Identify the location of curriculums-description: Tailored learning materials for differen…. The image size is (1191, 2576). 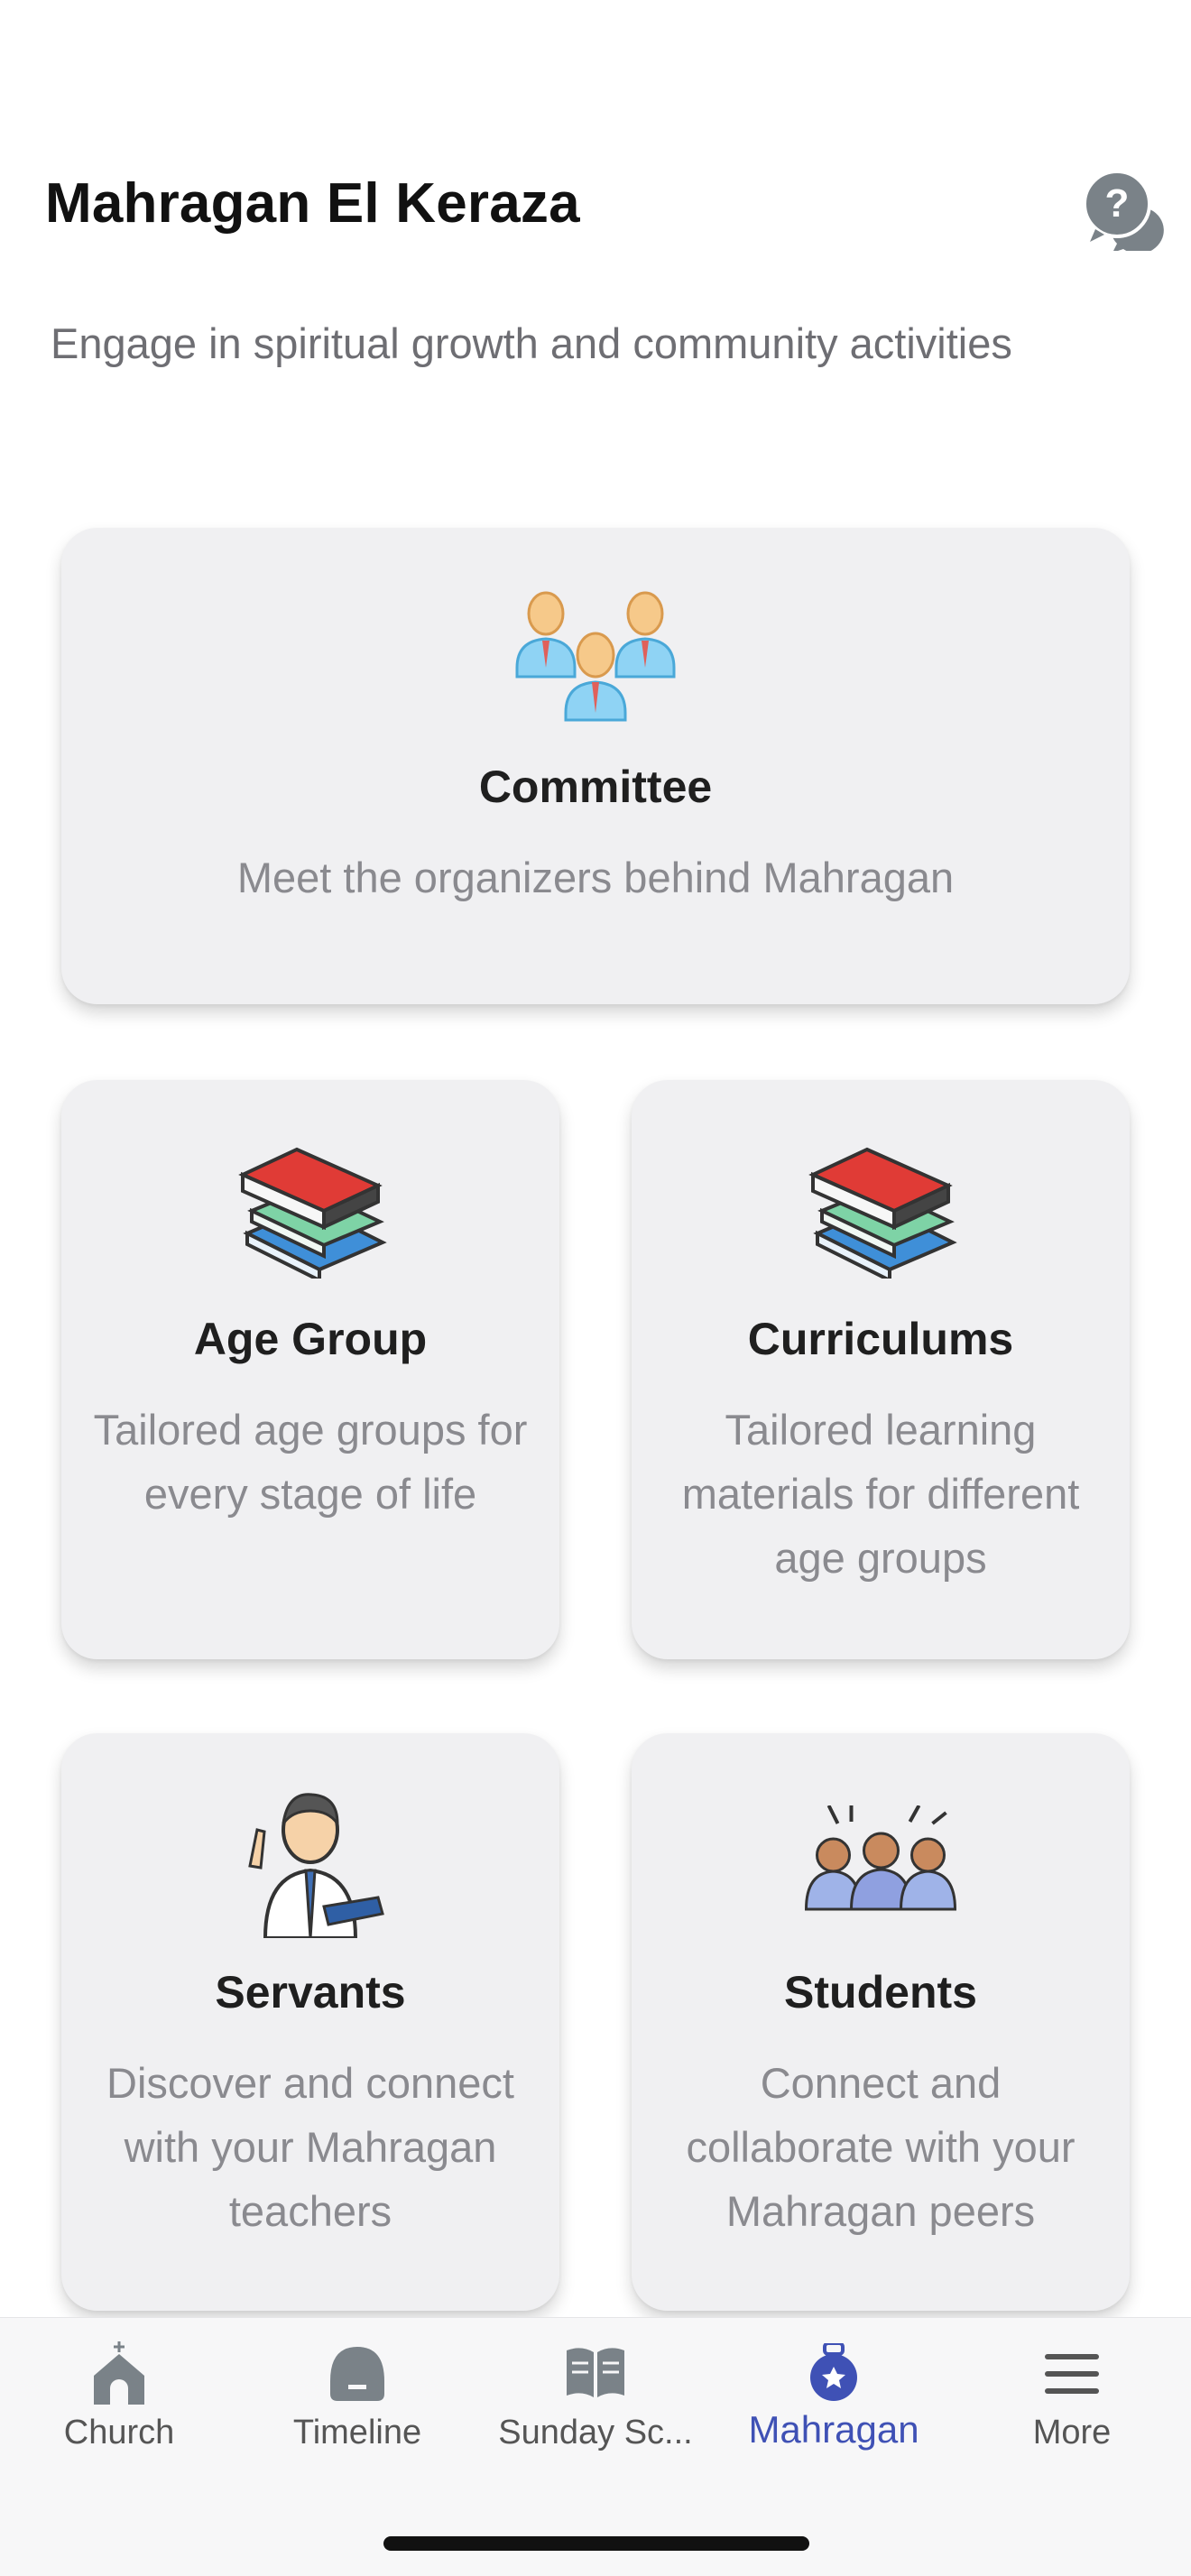
(880, 1494).